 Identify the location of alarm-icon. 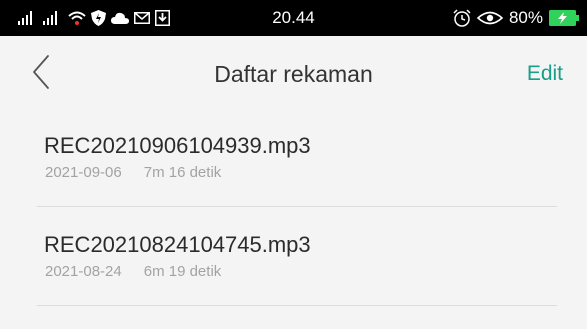
(462, 18).